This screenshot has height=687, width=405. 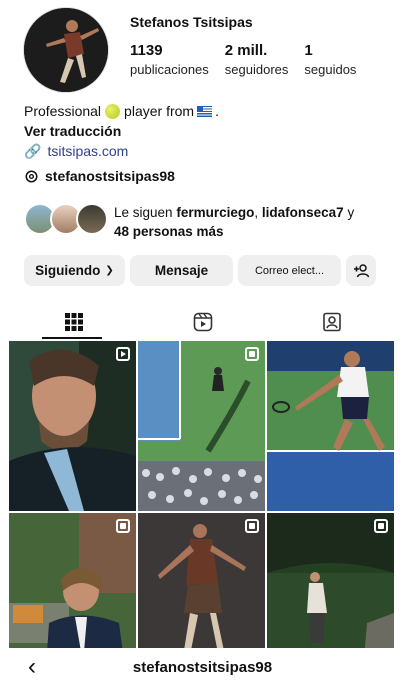 I want to click on bottom-navigation-bar: ‹ stefanostsitsipas98, so click(x=202, y=667).